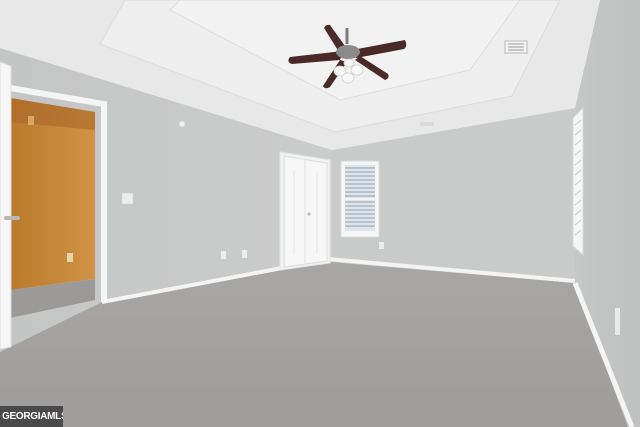  I want to click on open-door, so click(6, 205).